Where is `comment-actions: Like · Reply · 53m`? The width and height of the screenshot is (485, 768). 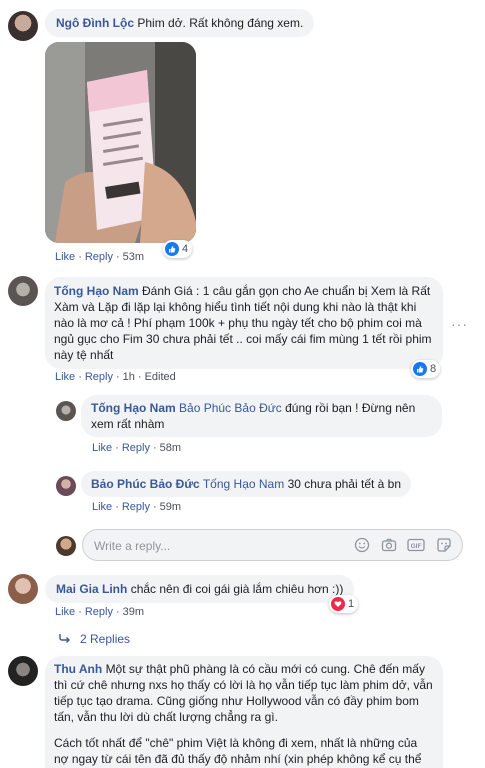 comment-actions: Like · Reply · 53m is located at coordinates (100, 257).